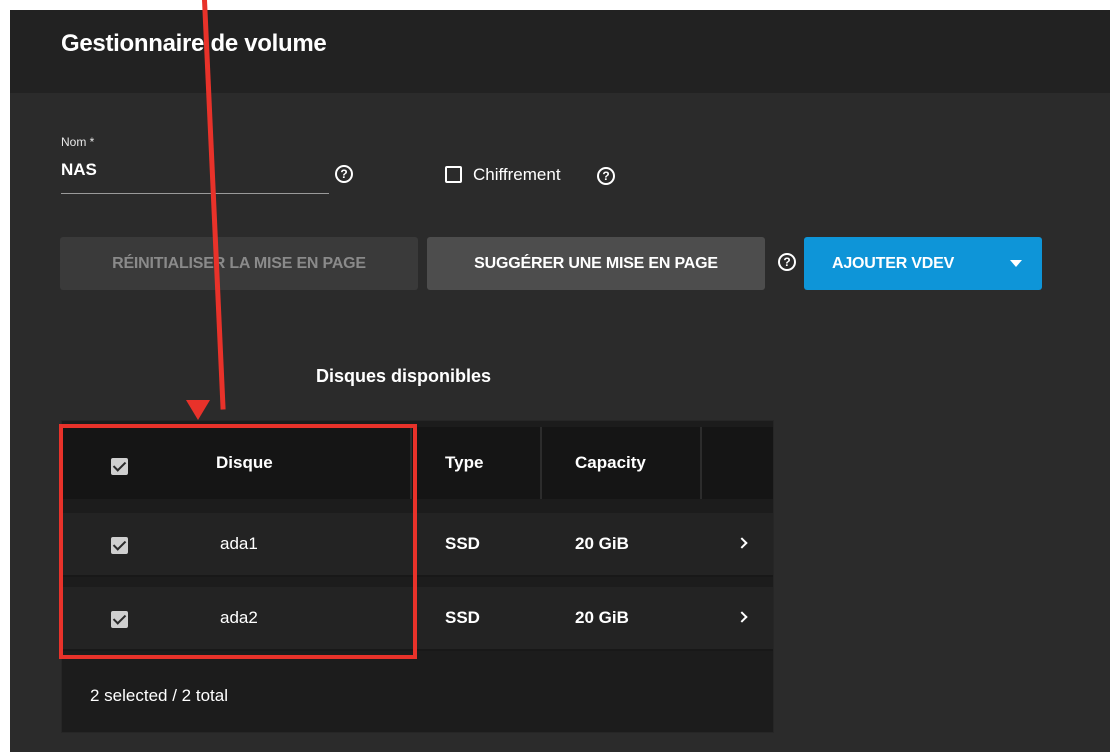 The height and width of the screenshot is (752, 1110). What do you see at coordinates (464, 463) in the screenshot?
I see `column-header-type: Type` at bounding box center [464, 463].